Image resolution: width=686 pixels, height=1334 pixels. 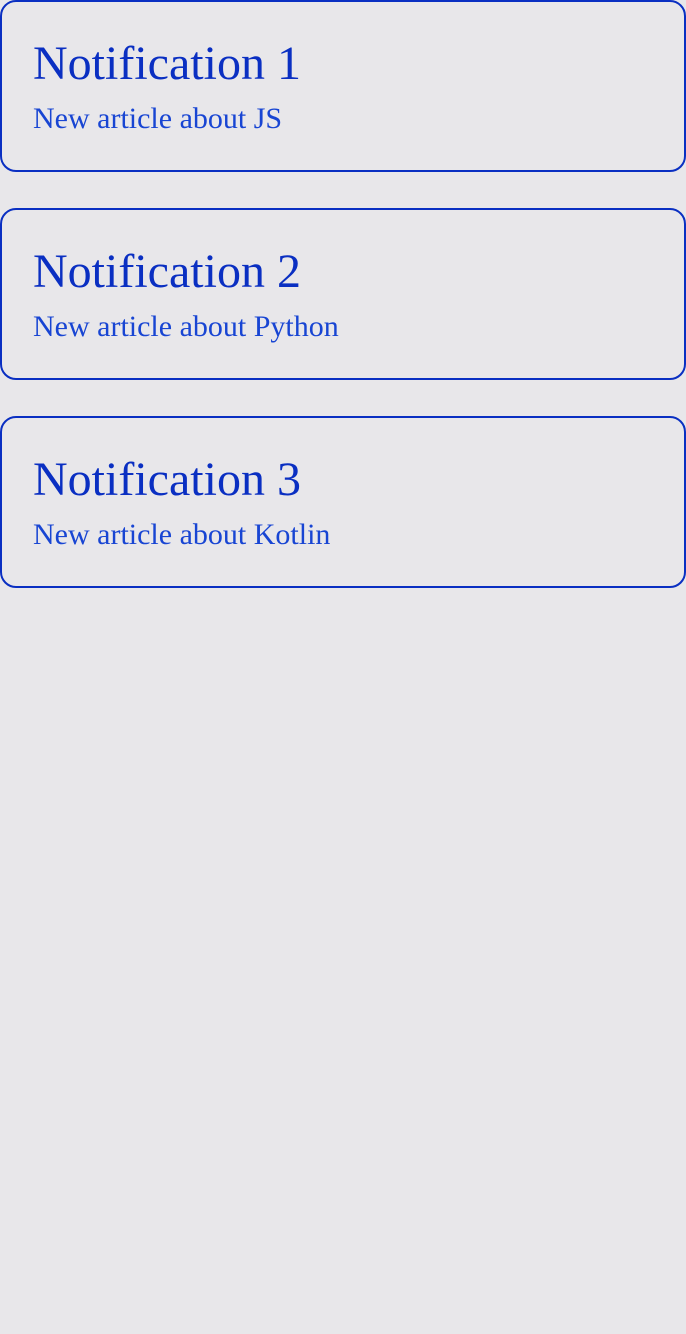 What do you see at coordinates (167, 271) in the screenshot?
I see `notification-title: Notification 2` at bounding box center [167, 271].